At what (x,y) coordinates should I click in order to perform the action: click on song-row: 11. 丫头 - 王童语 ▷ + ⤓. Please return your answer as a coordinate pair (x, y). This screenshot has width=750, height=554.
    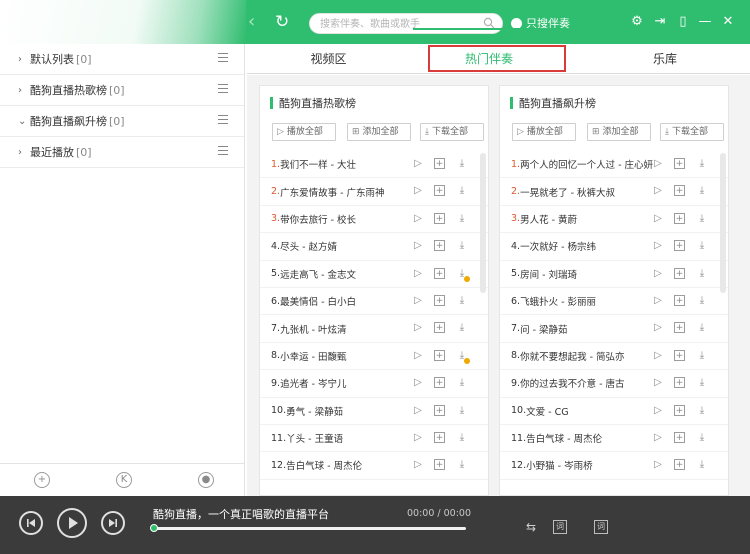
    Looking at the image, I should click on (374, 439).